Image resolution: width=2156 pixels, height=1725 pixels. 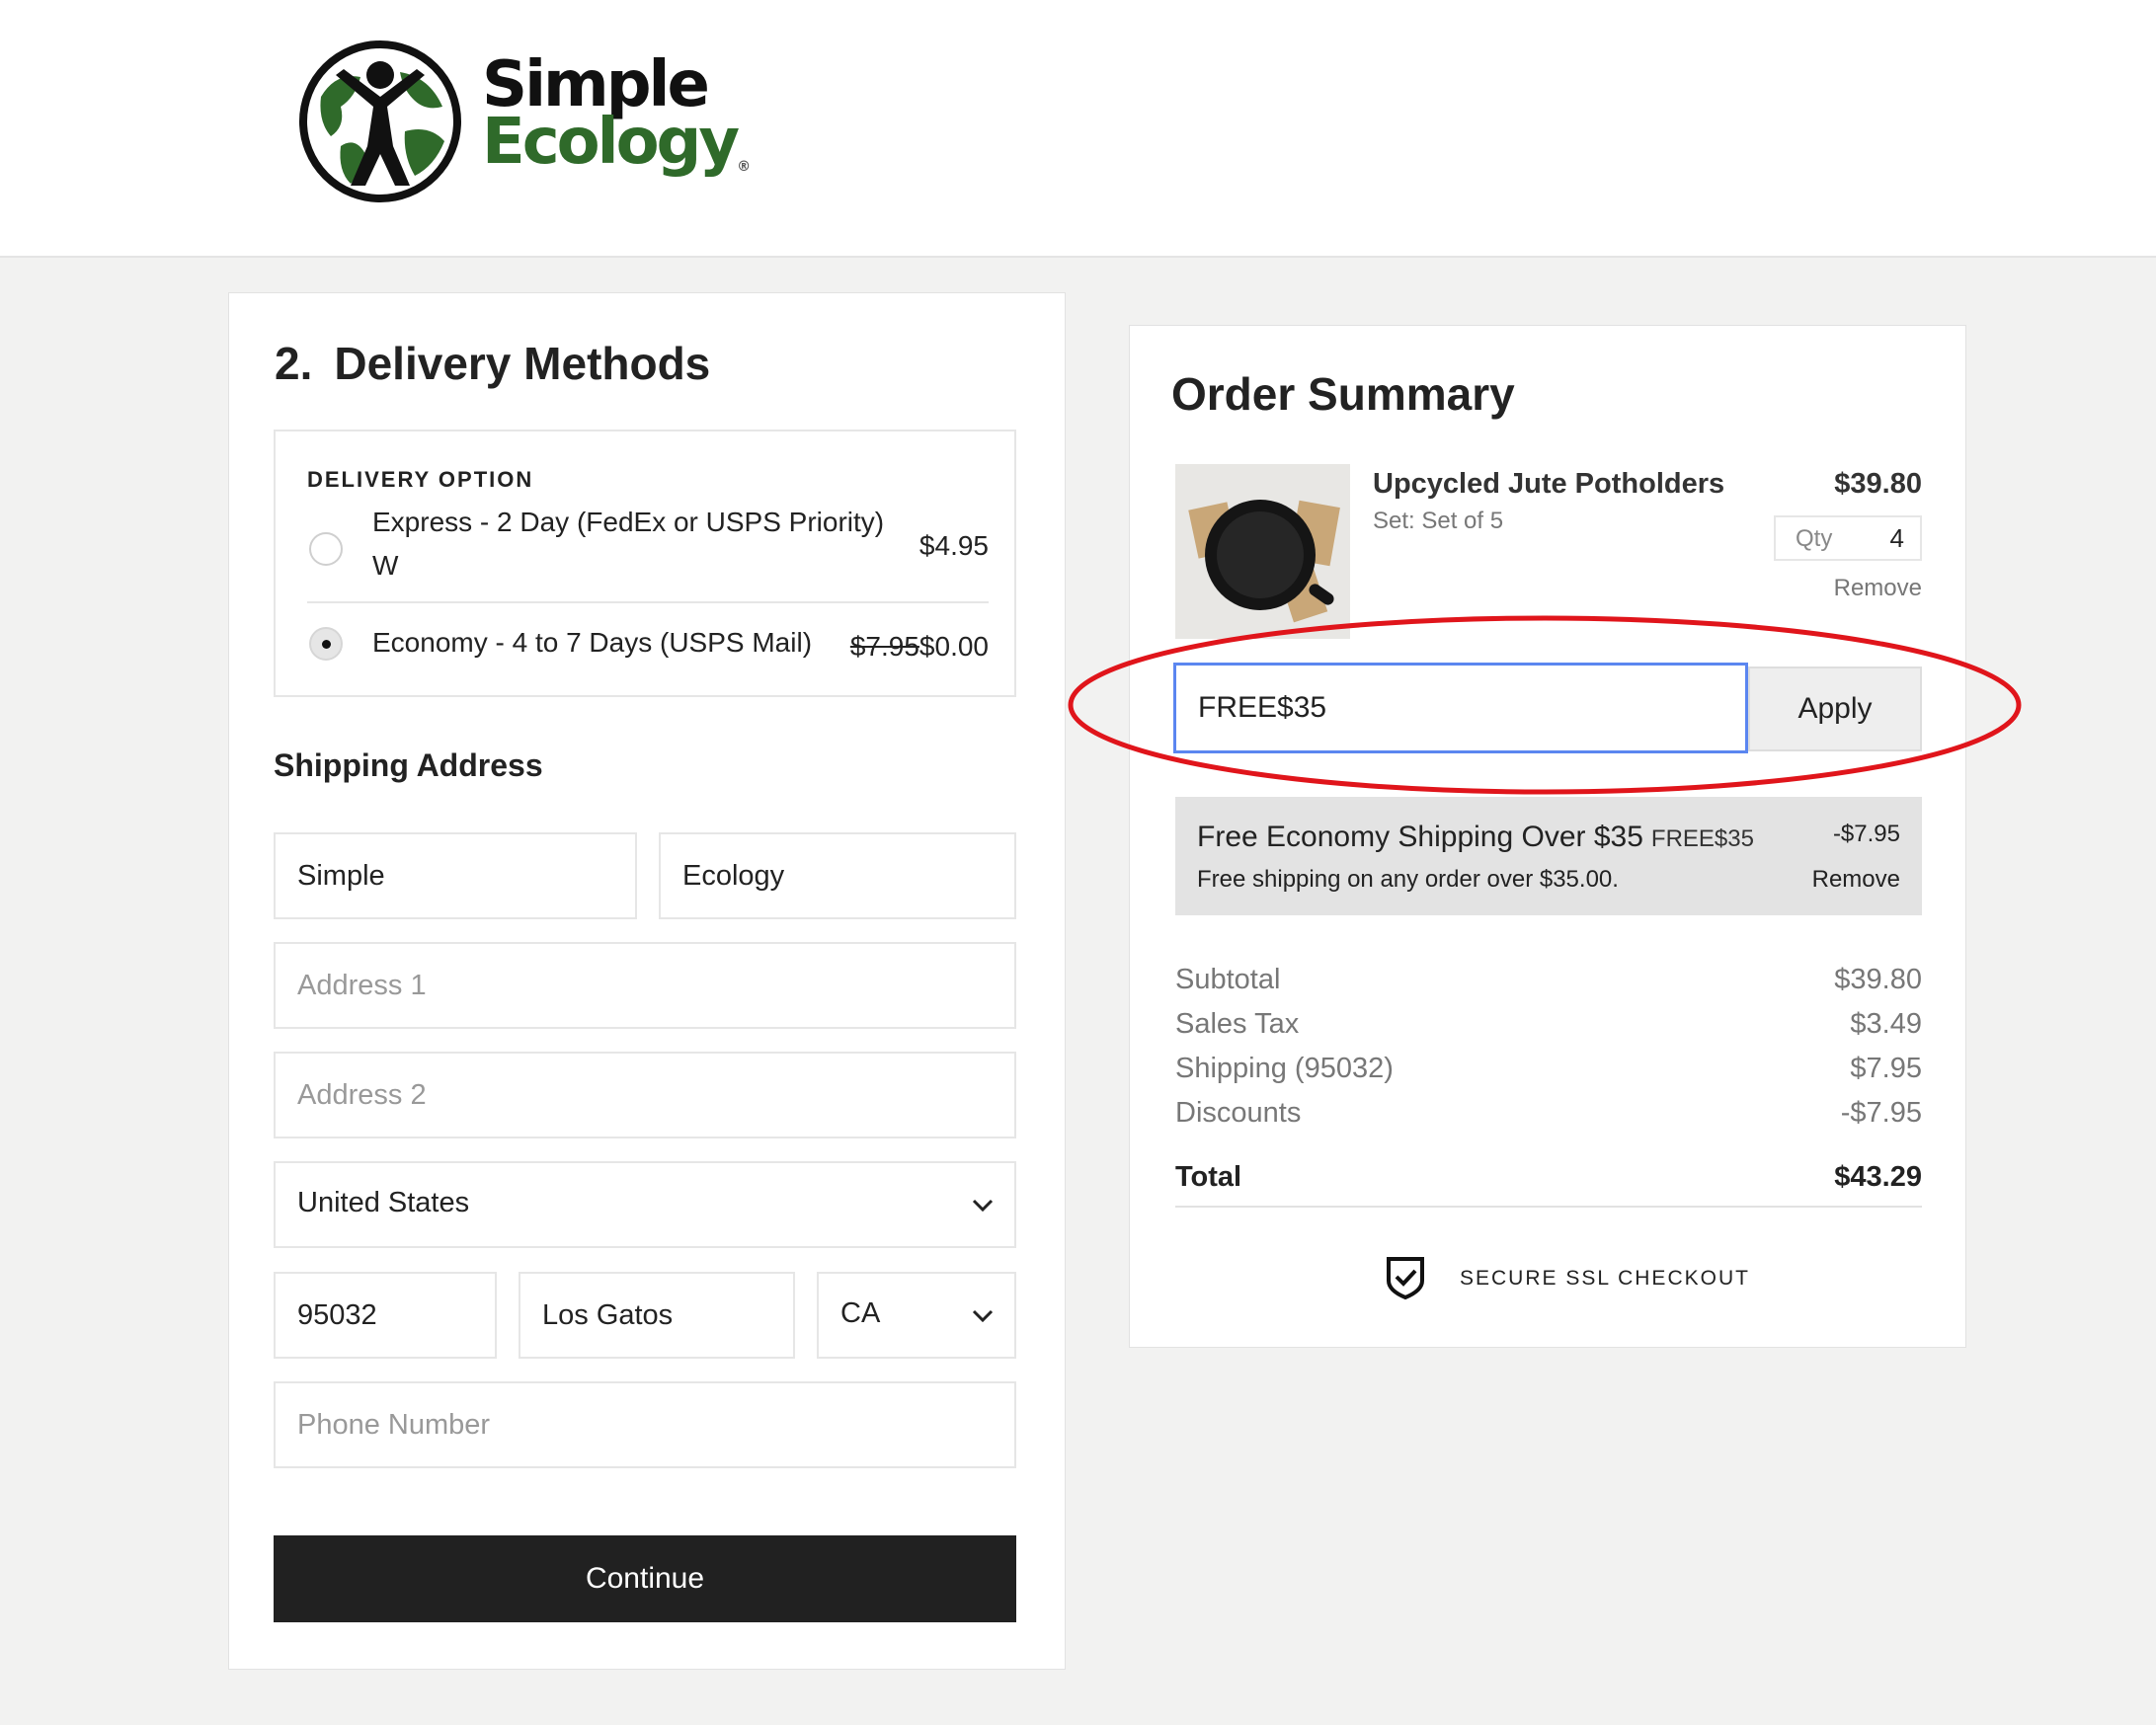 I want to click on discount-amount: -$7.95, so click(x=1866, y=834).